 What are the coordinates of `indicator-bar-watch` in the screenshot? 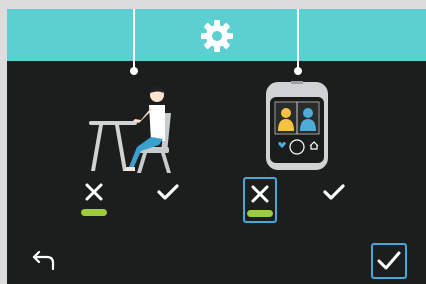 It's located at (260, 213).